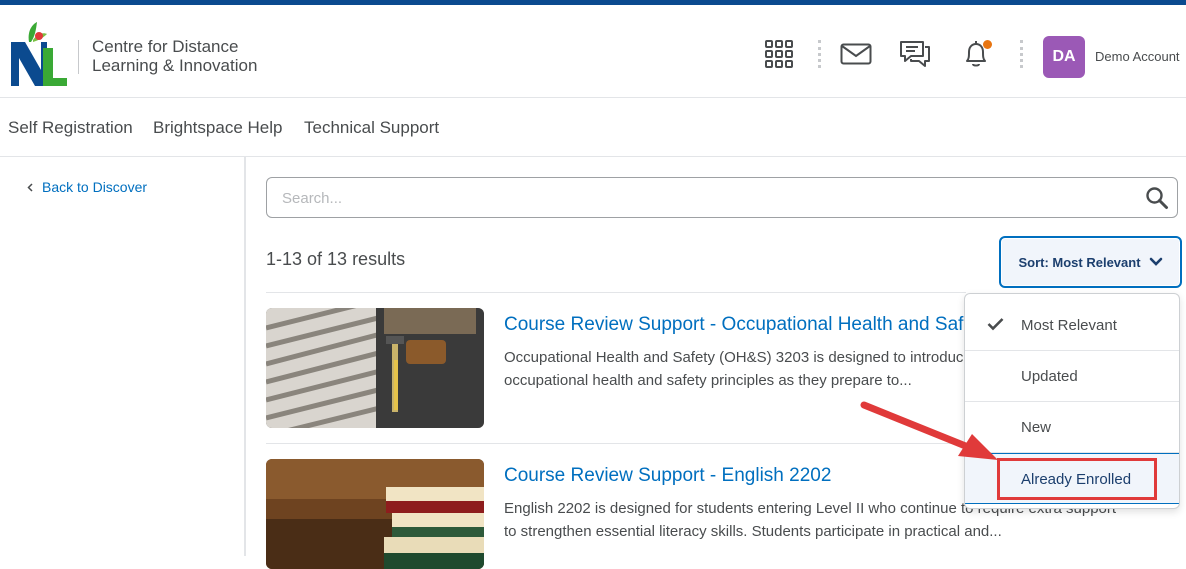  I want to click on sort-option-label: Updated, so click(1049, 376).